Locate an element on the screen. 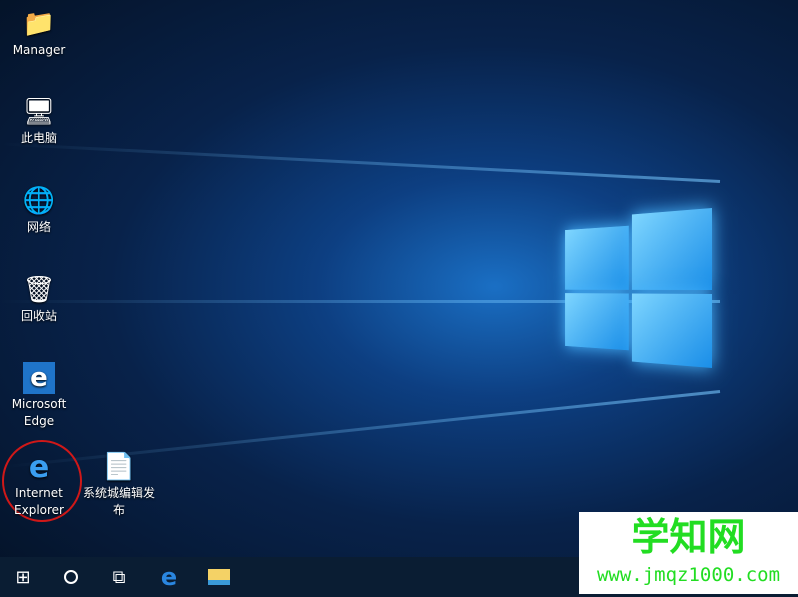 The width and height of the screenshot is (798, 597). folder-icon is located at coordinates (219, 577).